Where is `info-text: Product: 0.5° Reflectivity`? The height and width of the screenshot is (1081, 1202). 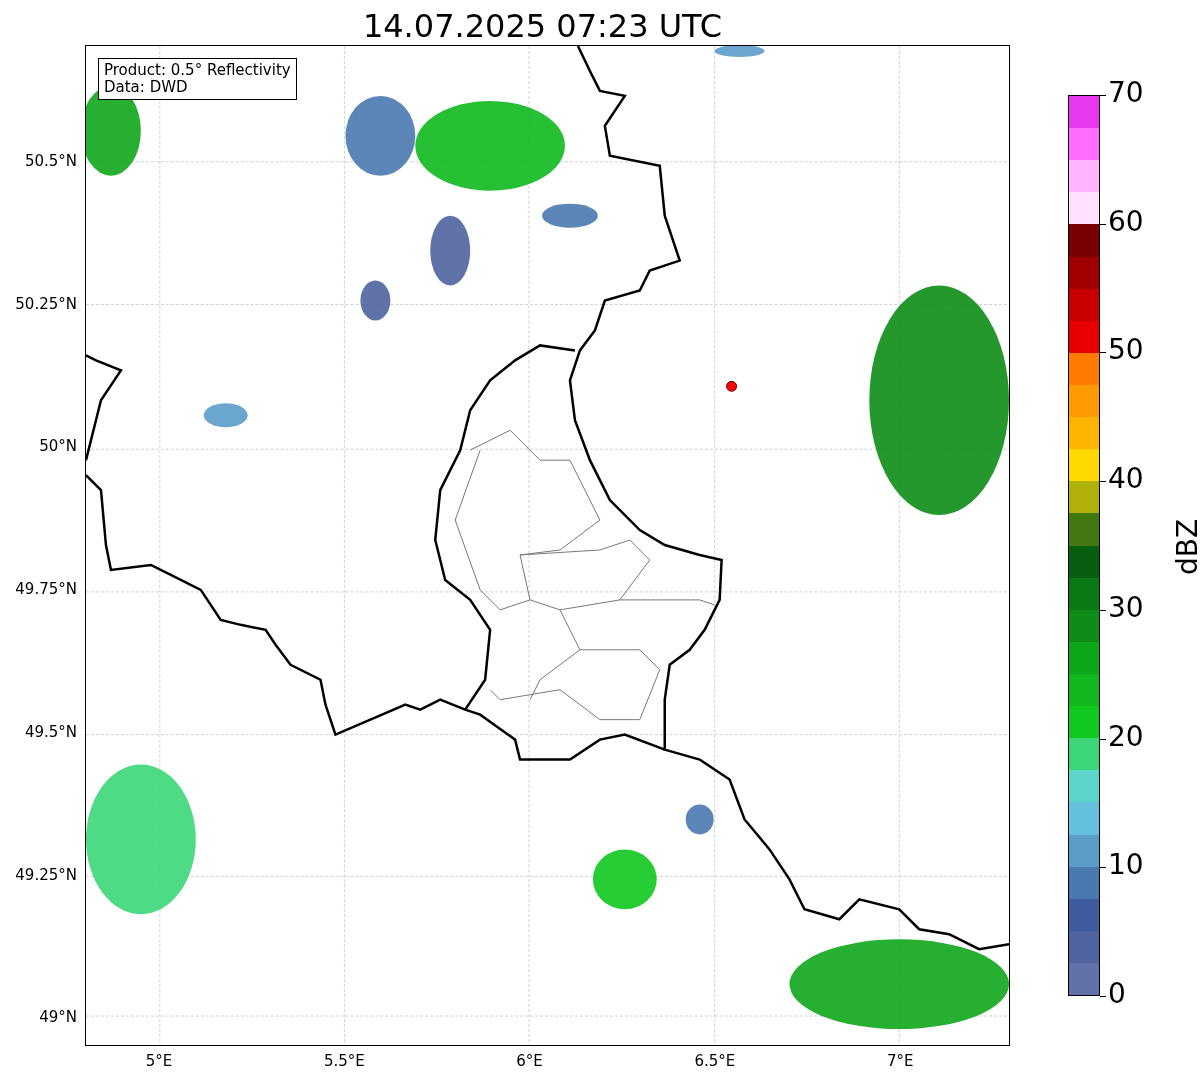
info-text: Product: 0.5° Reflectivity is located at coordinates (197, 70).